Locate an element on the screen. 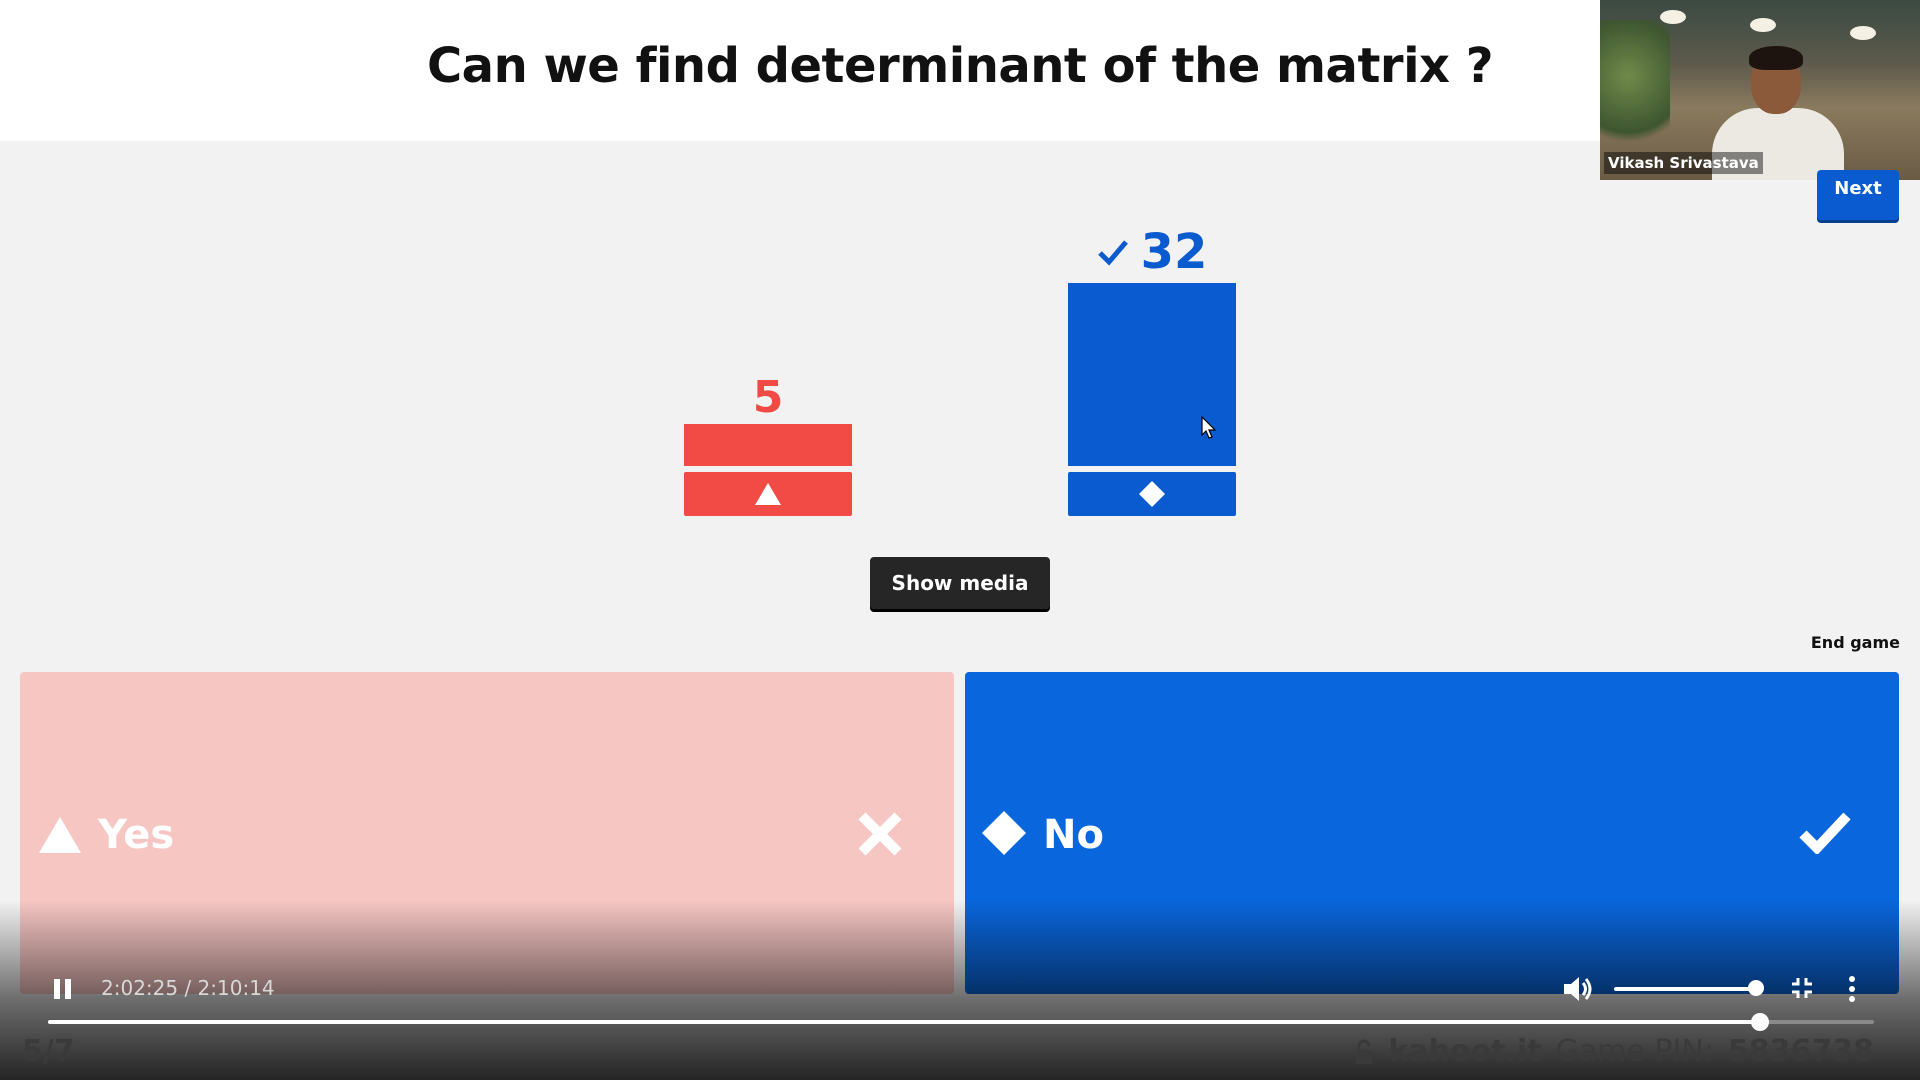  result-count-no-value: 32 is located at coordinates (1174, 252).